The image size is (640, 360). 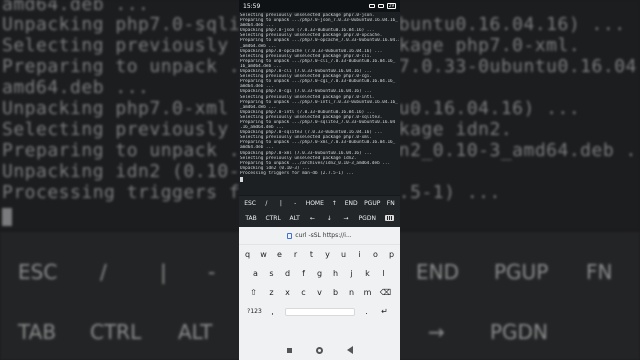 What do you see at coordinates (334, 203) in the screenshot?
I see `extra-key: ↑` at bounding box center [334, 203].